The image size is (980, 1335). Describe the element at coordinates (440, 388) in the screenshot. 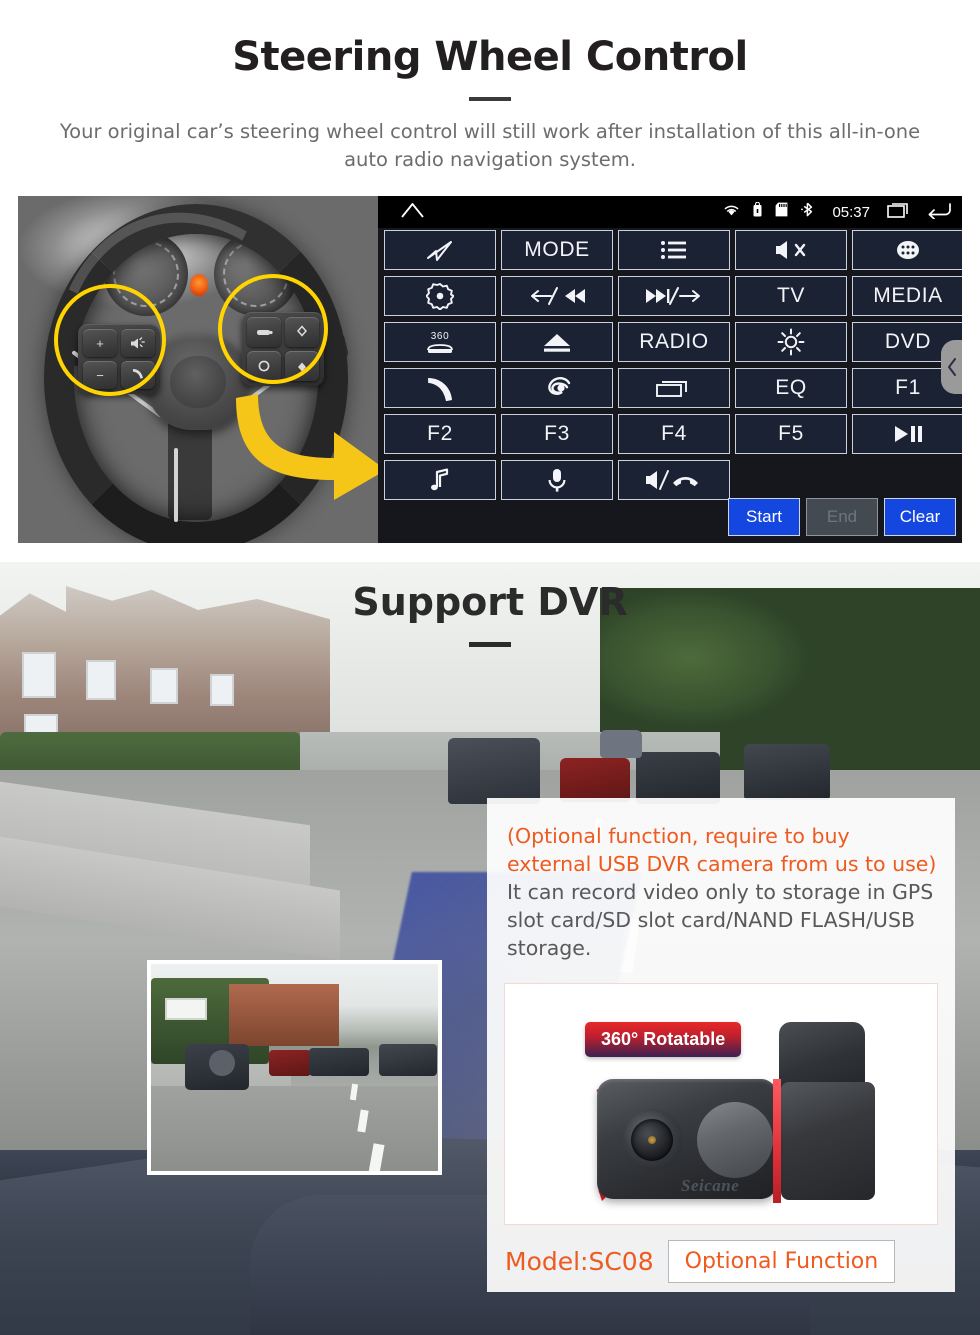

I see `phone-call-button` at that location.